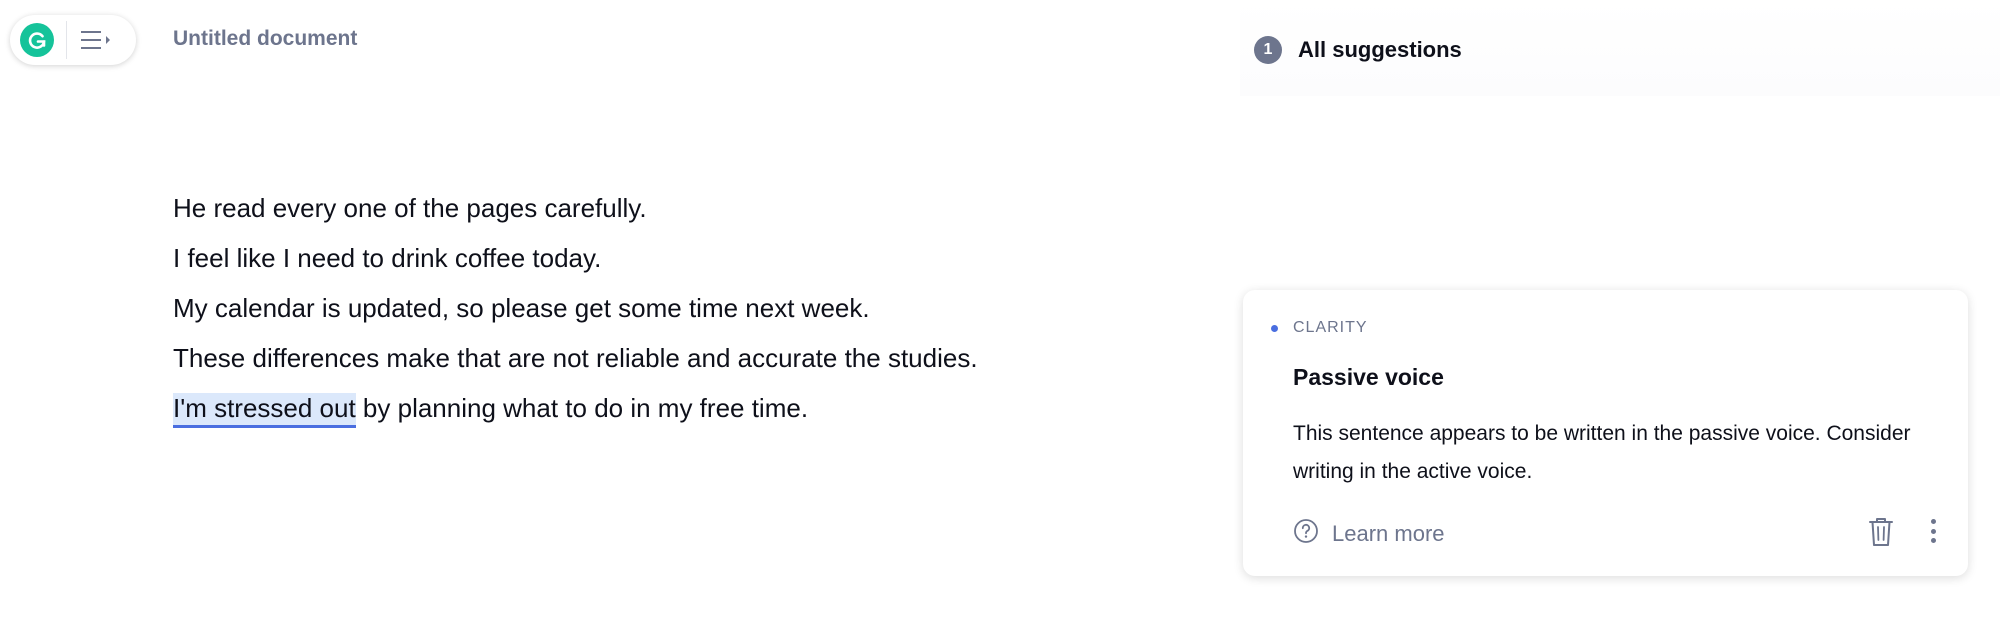  I want to click on learn-more-link: Learn more, so click(1369, 533).